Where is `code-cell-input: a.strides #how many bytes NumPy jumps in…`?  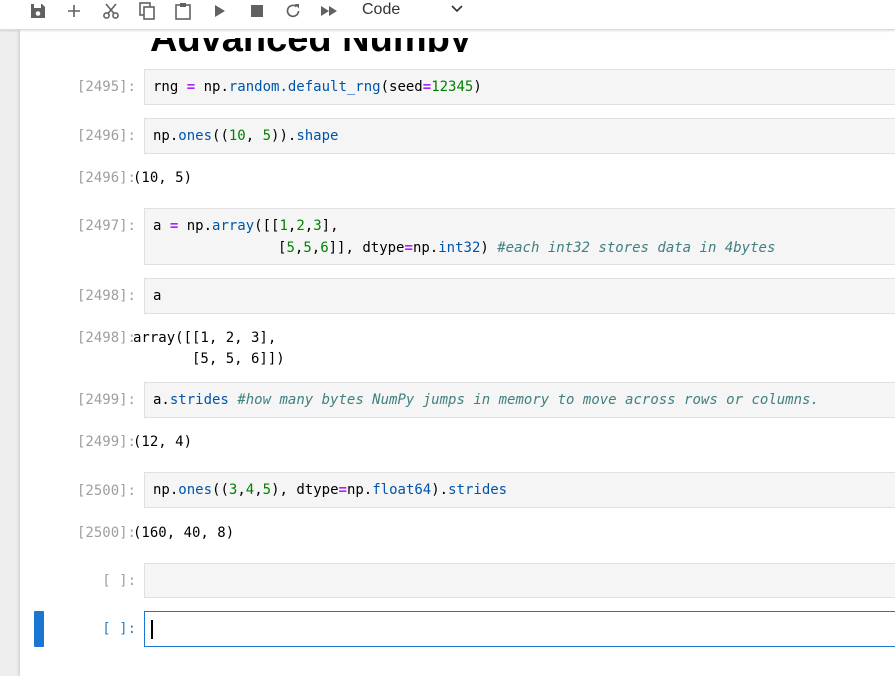 code-cell-input: a.strides #how many bytes NumPy jumps in… is located at coordinates (519, 400).